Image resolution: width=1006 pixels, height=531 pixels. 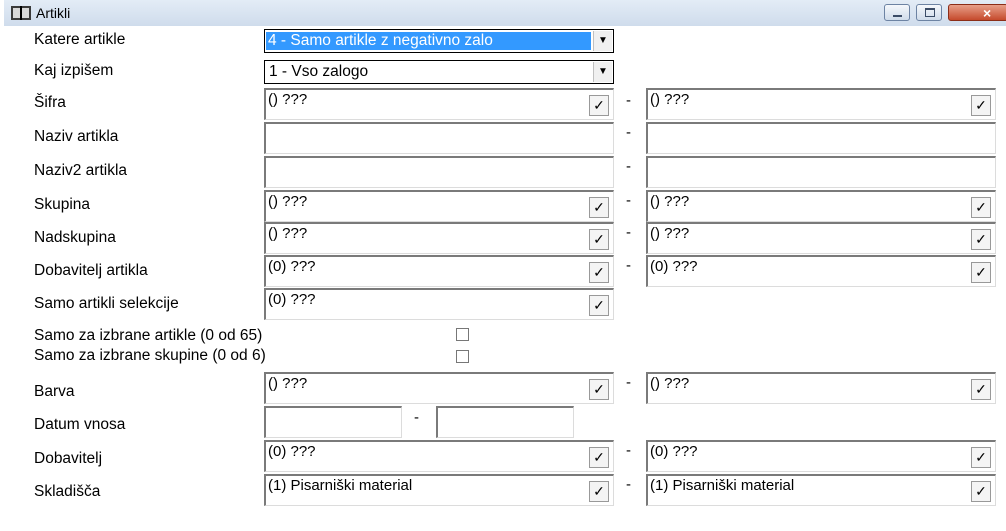 I want to click on kaj-izpisem-value: 1 - Vso zalogo, so click(x=319, y=71).